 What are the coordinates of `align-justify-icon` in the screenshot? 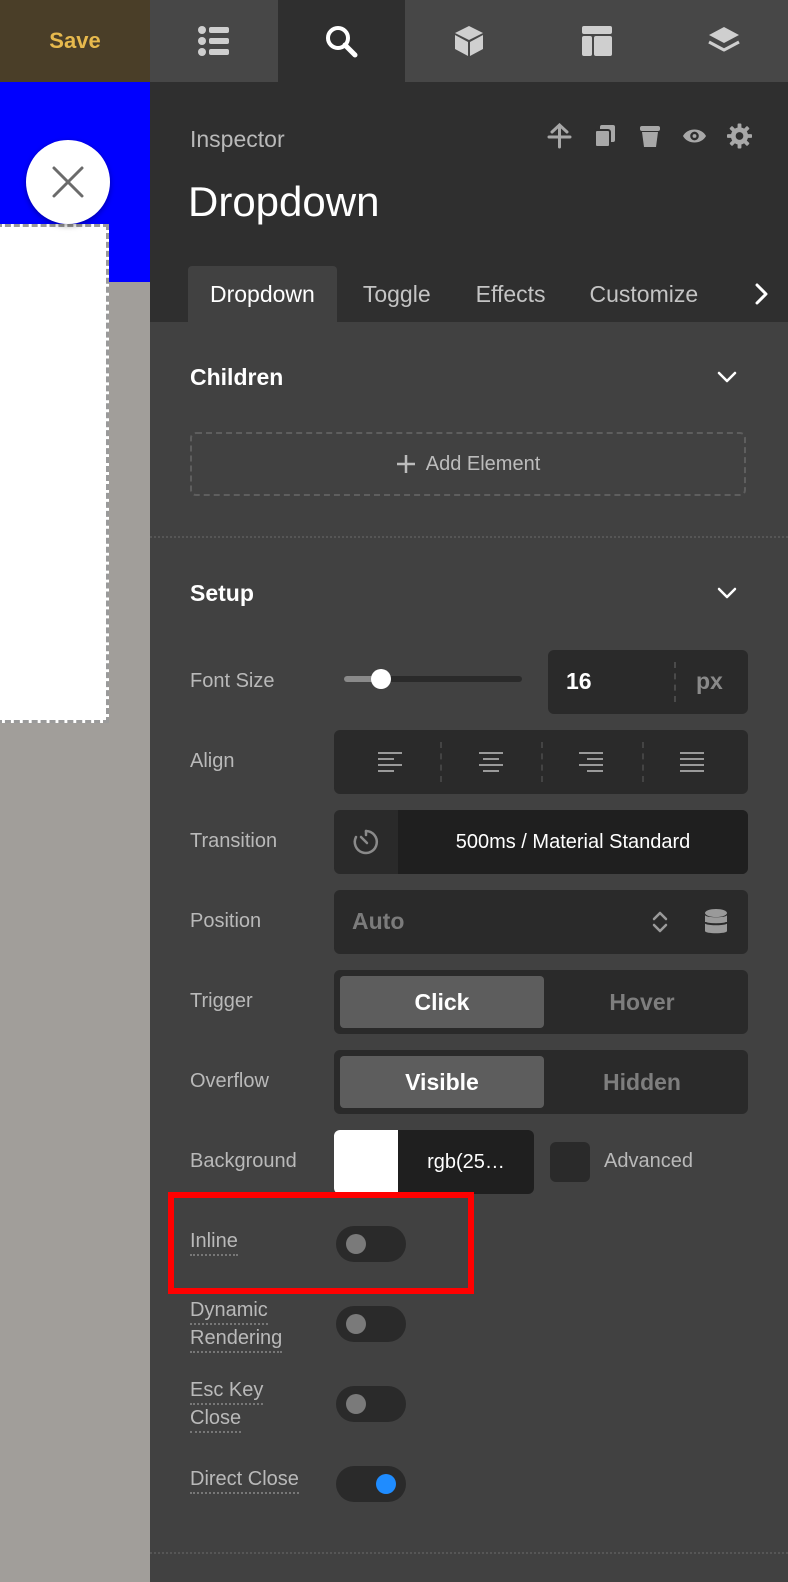 It's located at (692, 762).